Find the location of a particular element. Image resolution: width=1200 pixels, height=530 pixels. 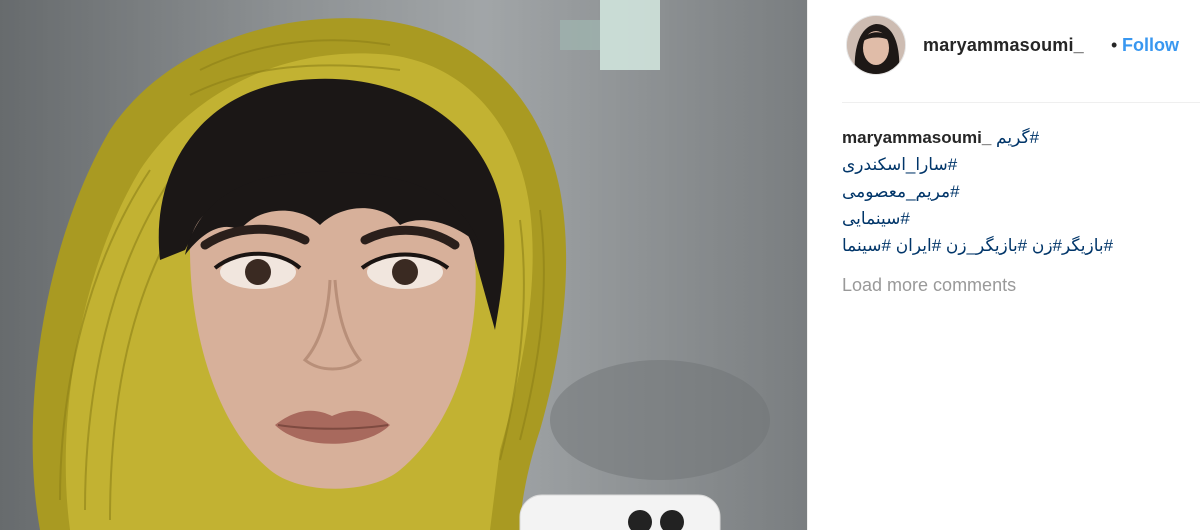

caption-line: #مریم_معصومی is located at coordinates (1007, 191).